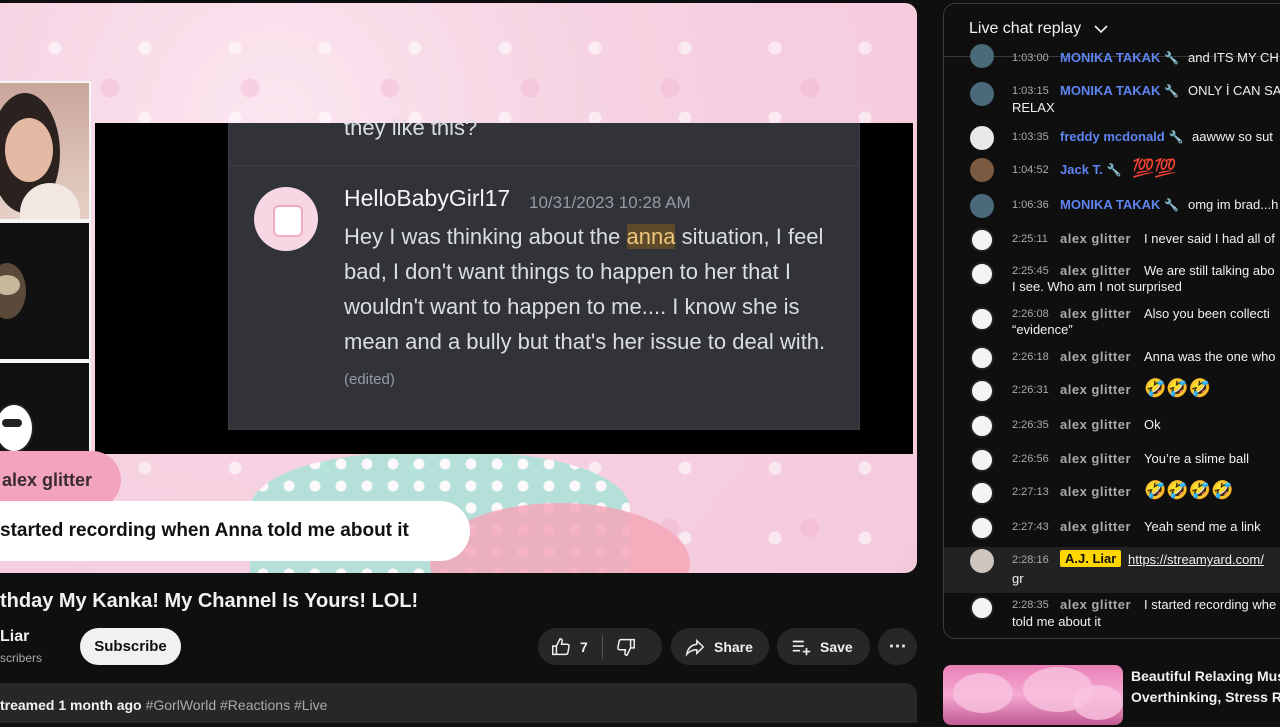  Describe the element at coordinates (14, 637) in the screenshot. I see `channel-name: Liar` at that location.